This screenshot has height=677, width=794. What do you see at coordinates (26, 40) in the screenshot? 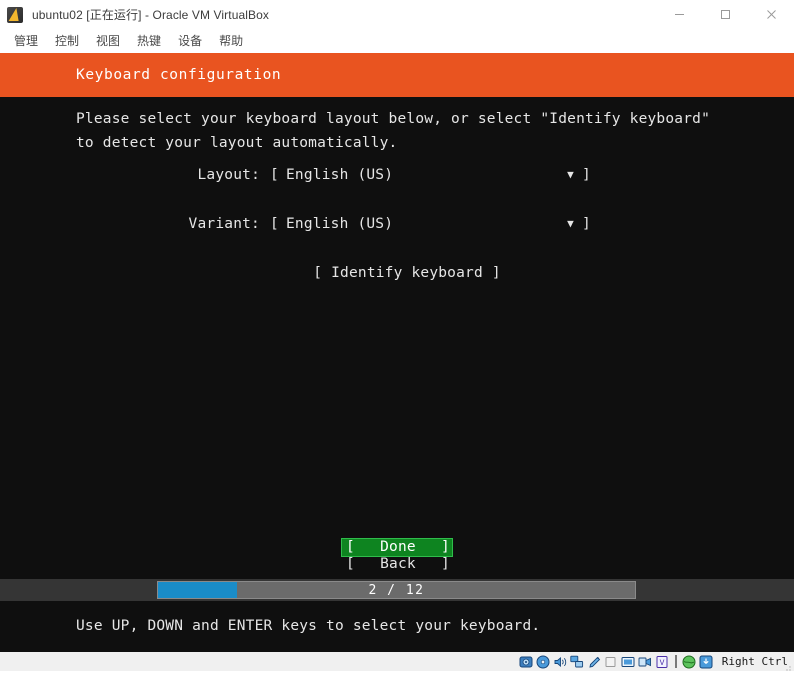
I see `menu-item-manage: 管理` at bounding box center [26, 40].